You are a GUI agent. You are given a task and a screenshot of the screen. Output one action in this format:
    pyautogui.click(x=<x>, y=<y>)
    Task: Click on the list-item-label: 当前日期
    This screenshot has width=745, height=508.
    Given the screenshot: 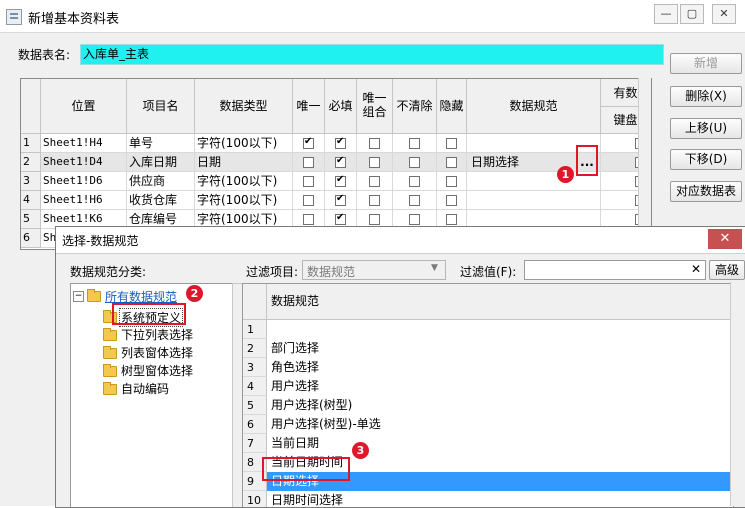 What is the action you would take?
    pyautogui.click(x=295, y=443)
    